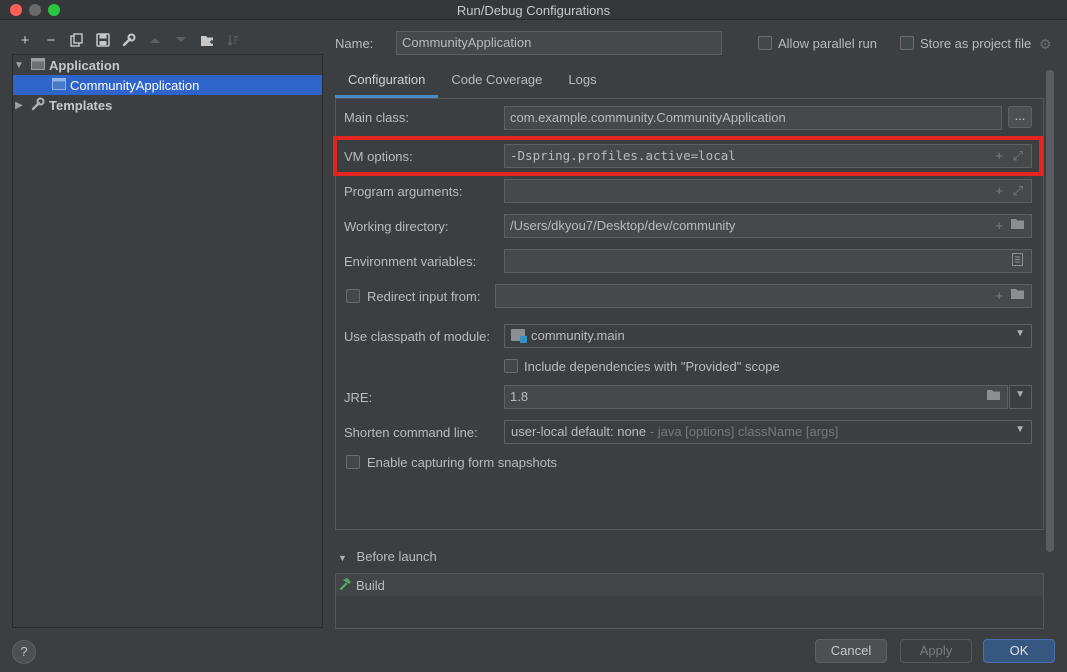 This screenshot has width=1067, height=672. Describe the element at coordinates (77, 40) in the screenshot. I see `copy-icon` at that location.